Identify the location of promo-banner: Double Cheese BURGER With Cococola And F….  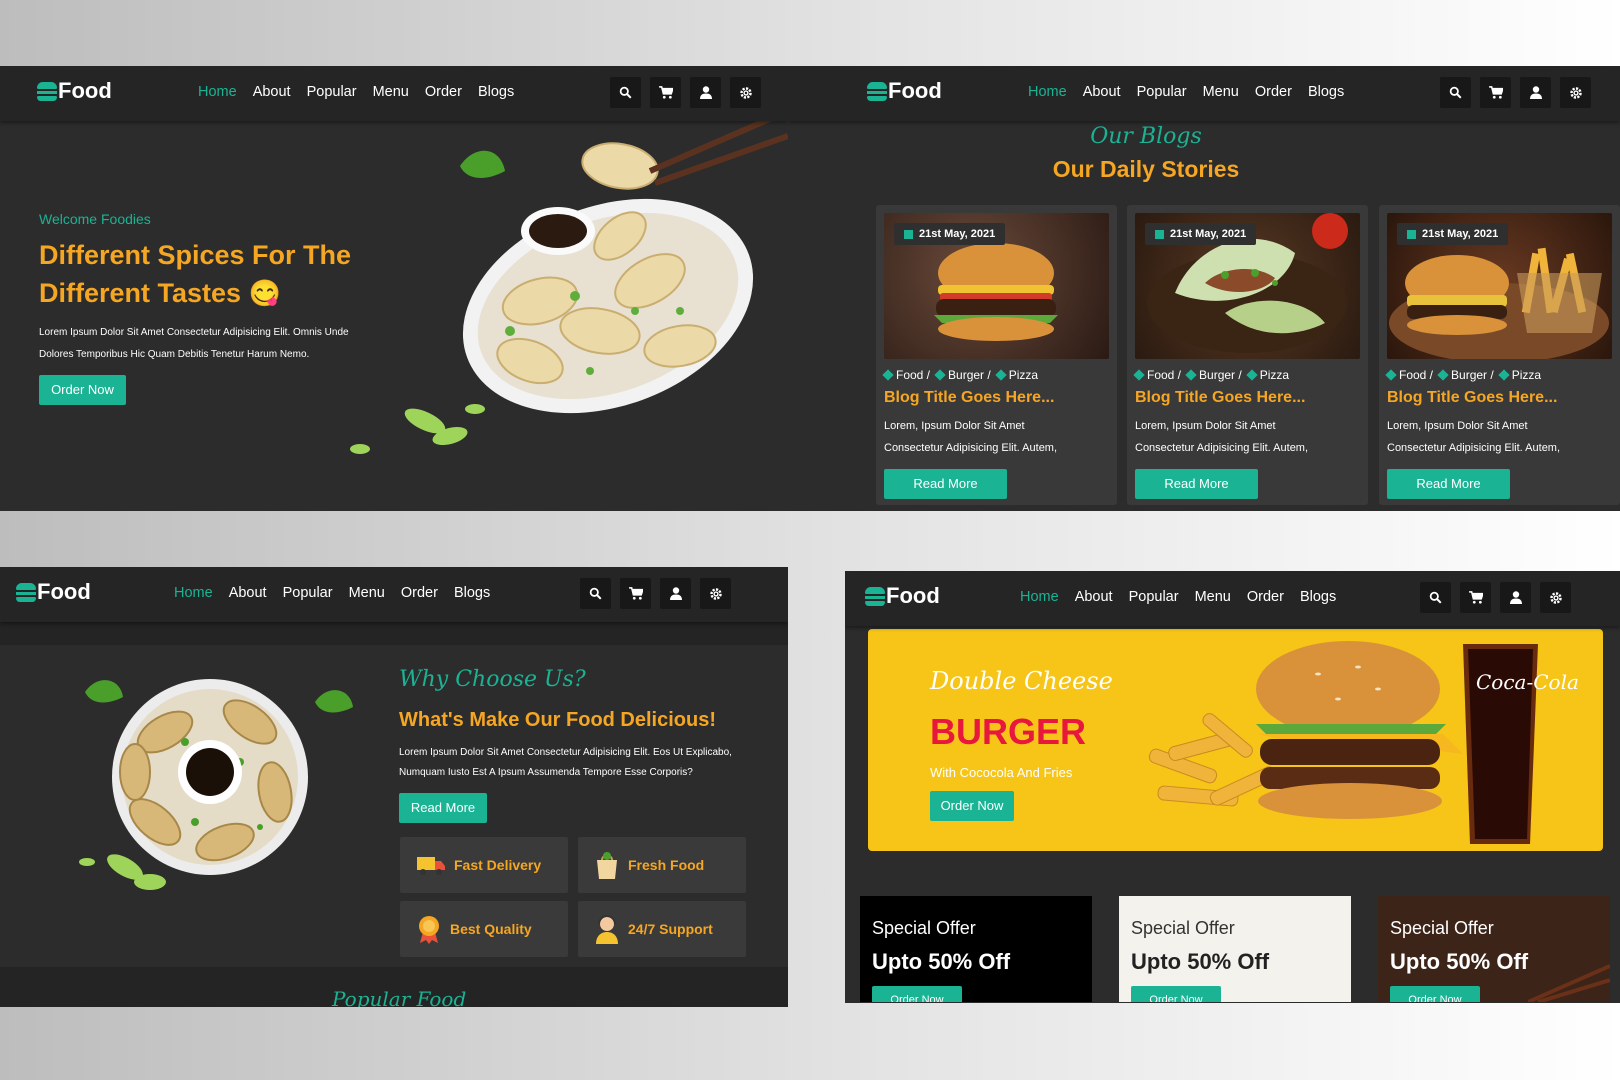
(1235, 740).